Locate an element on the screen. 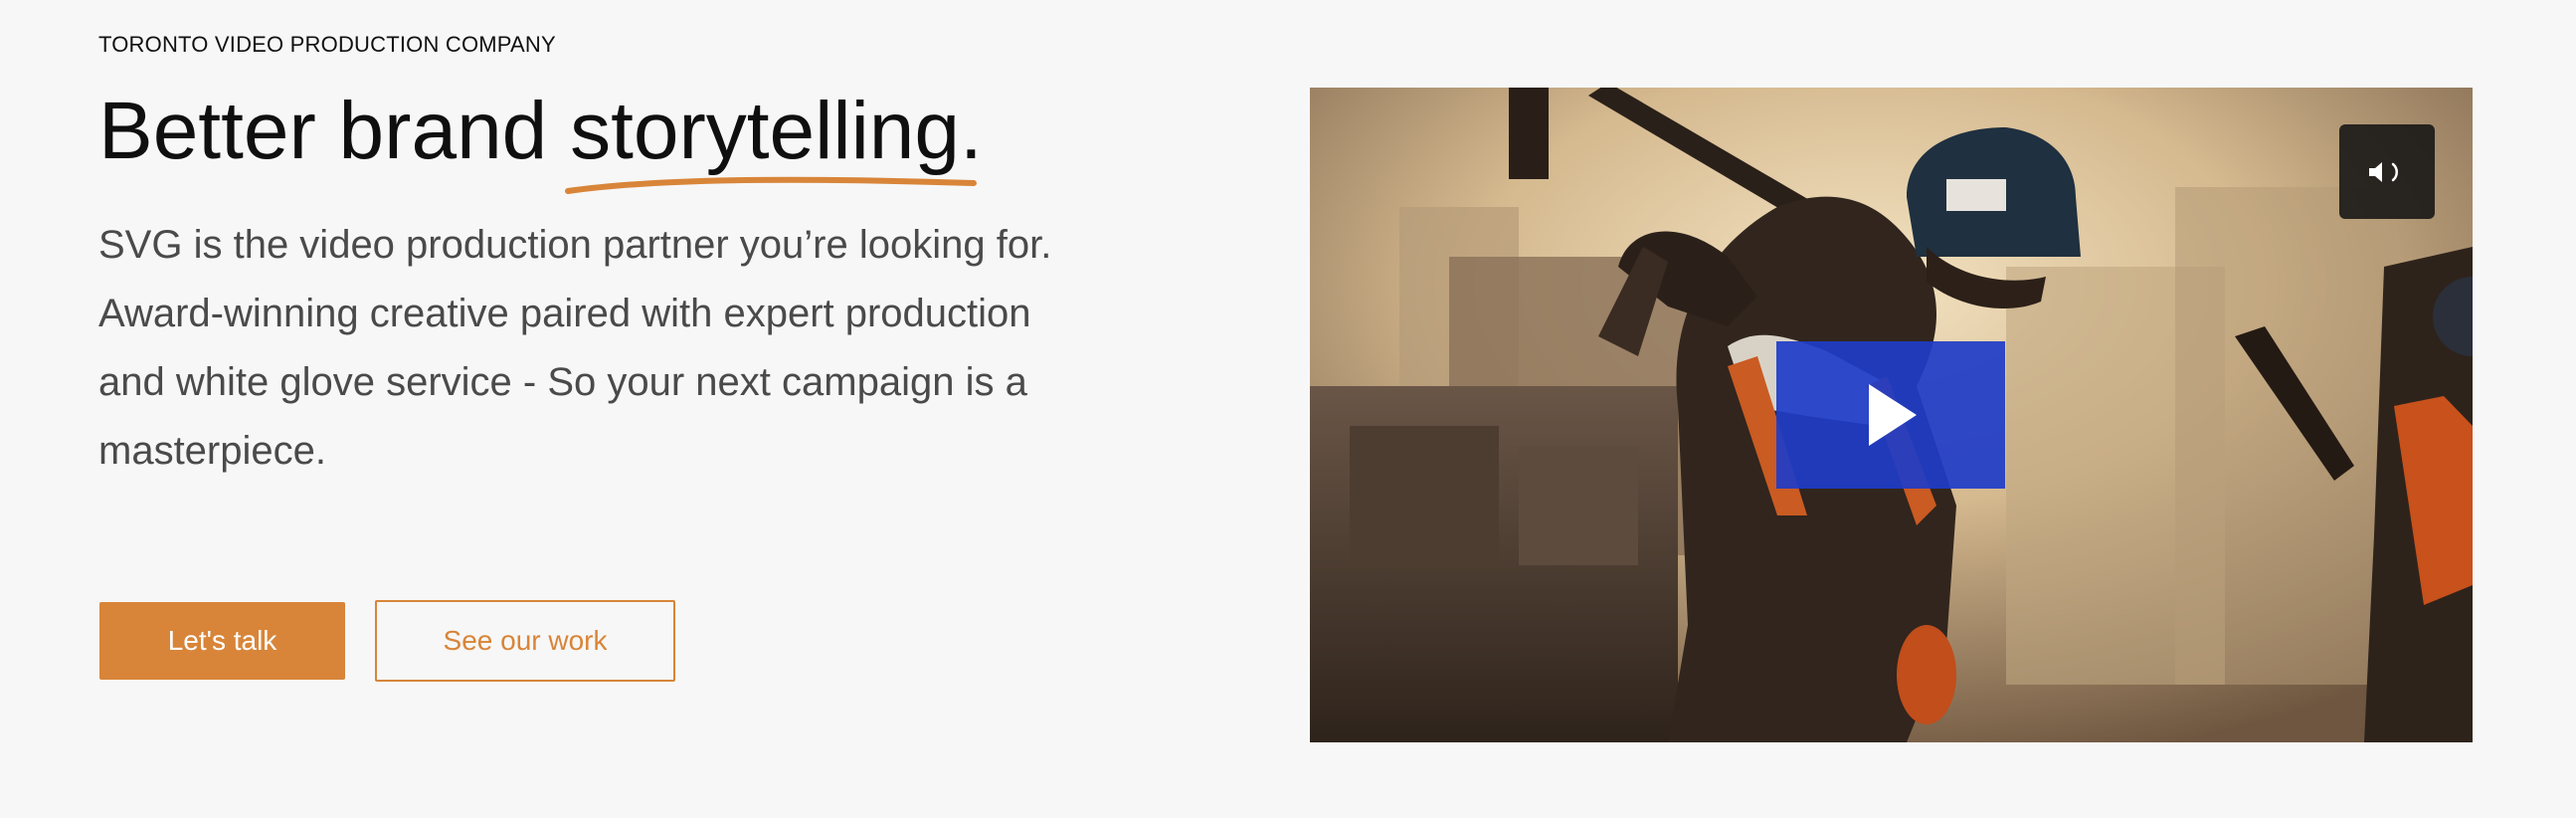 The height and width of the screenshot is (818, 2576). lets-talk-button: Let's talk is located at coordinates (222, 641).